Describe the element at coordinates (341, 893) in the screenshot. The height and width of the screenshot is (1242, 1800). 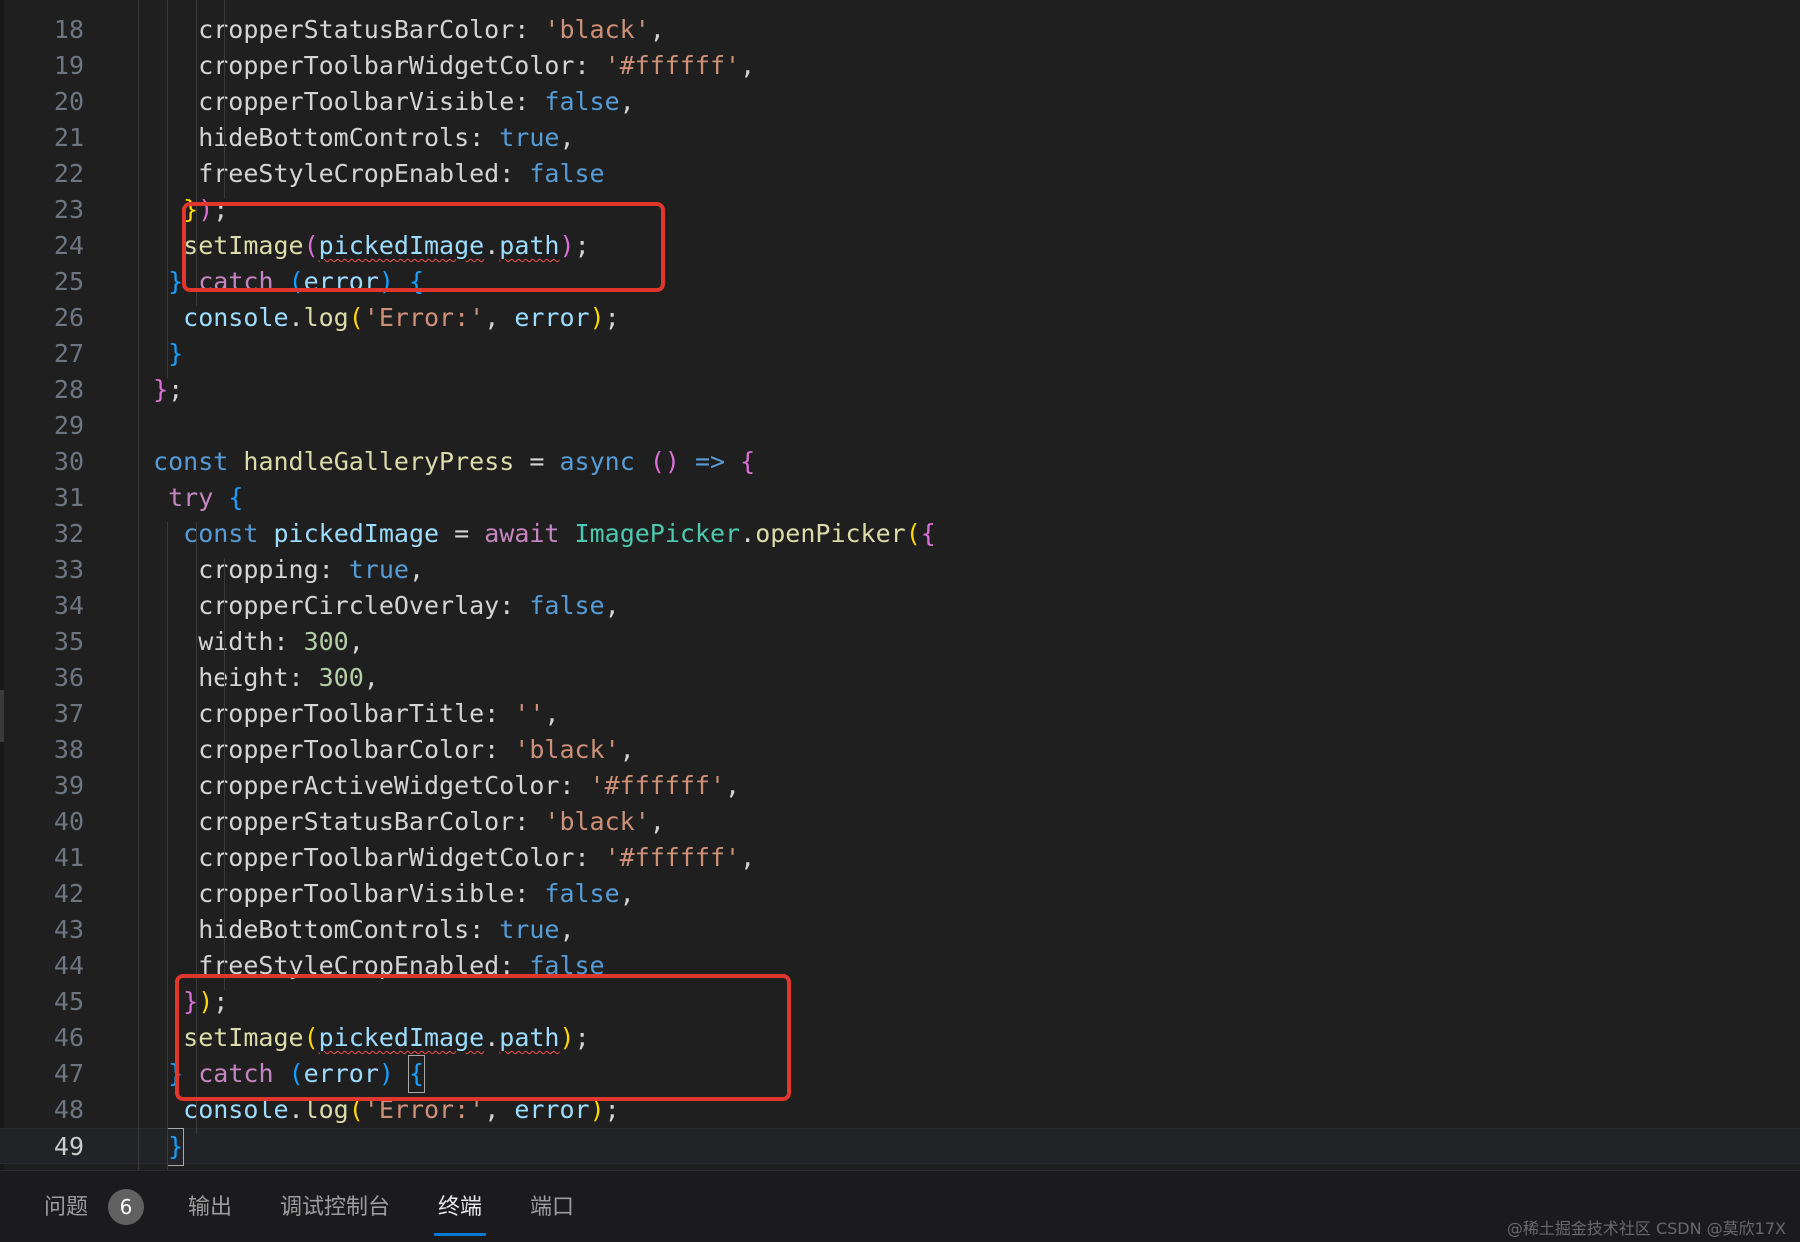
I see `code-token: cropperToolbarVisible:` at that location.